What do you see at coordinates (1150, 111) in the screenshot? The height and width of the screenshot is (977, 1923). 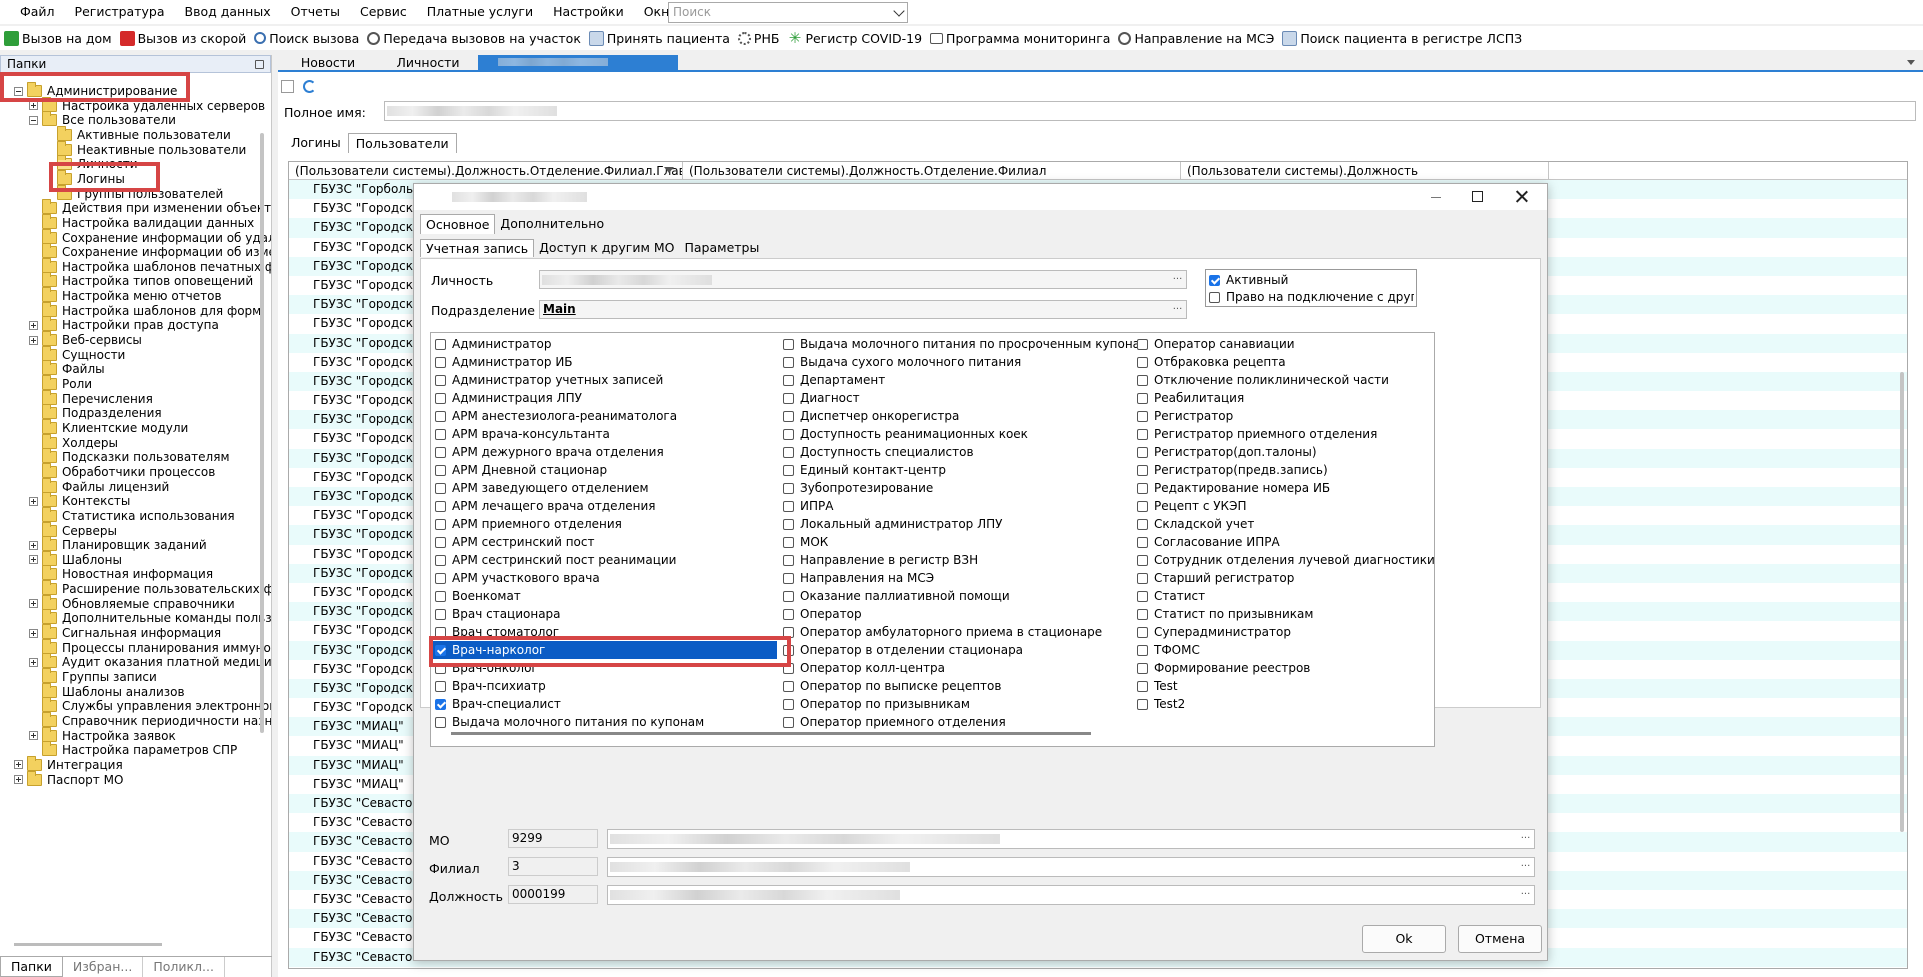 I see `full-name-input` at bounding box center [1150, 111].